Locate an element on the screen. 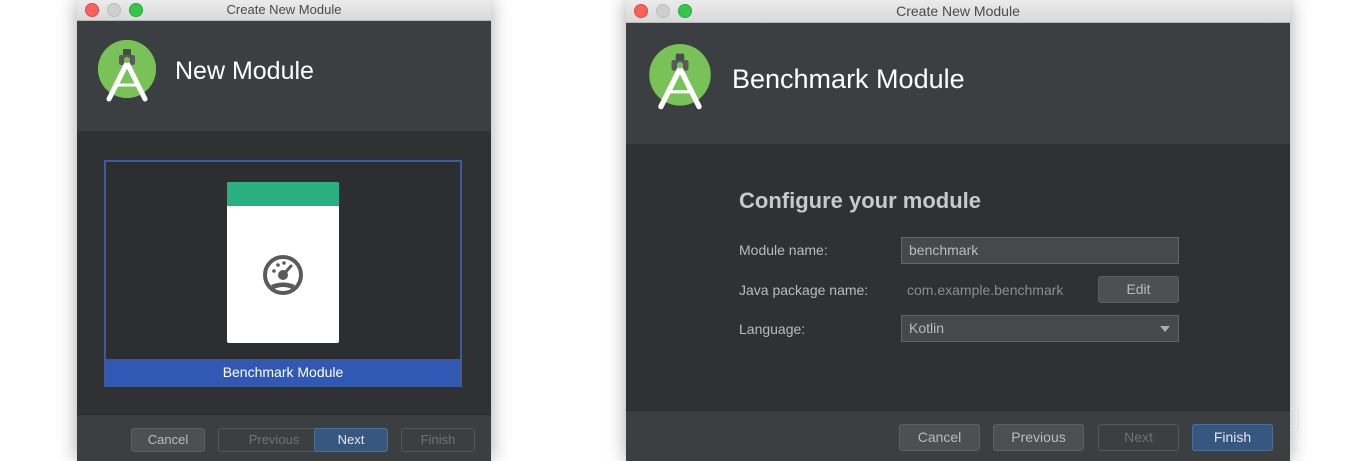 The image size is (1358, 461). dialog-header: Benchmark Module is located at coordinates (958, 83).